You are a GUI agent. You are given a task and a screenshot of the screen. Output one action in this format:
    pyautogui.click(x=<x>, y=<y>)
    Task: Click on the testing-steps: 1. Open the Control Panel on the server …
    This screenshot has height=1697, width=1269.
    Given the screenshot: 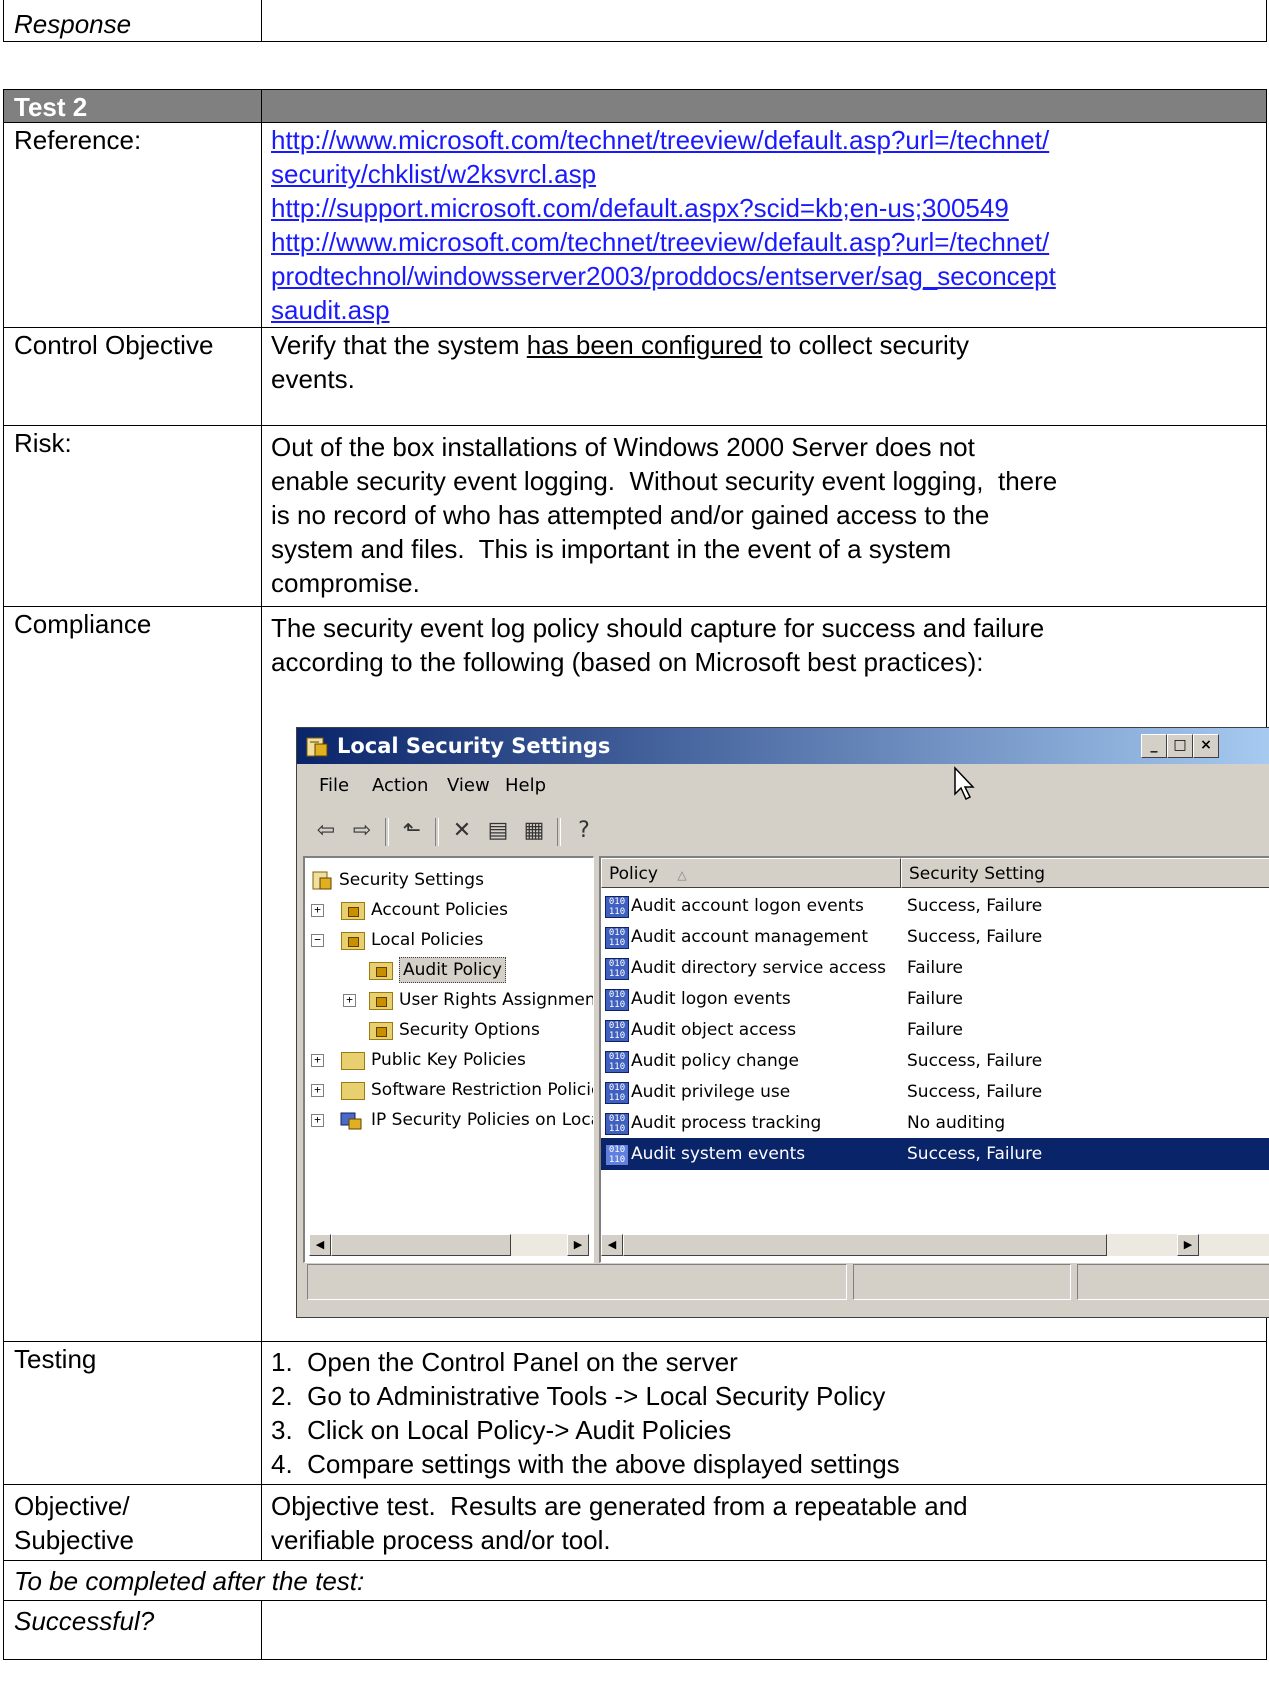 What is the action you would take?
    pyautogui.click(x=768, y=1413)
    